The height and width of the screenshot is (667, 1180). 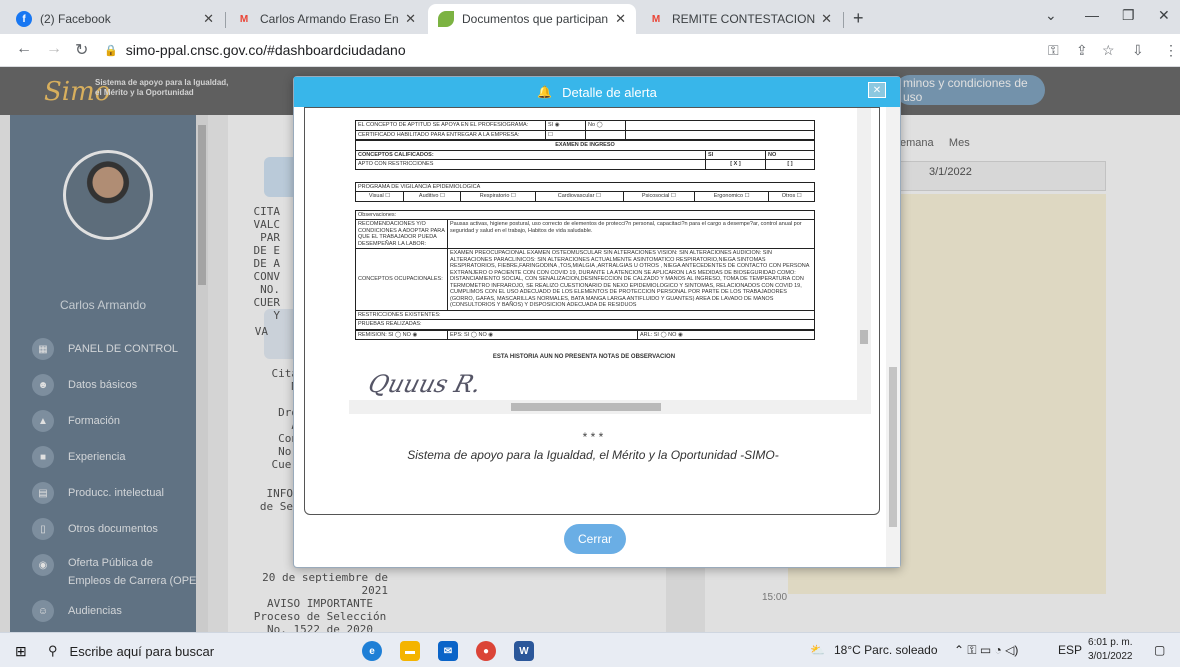 I want to click on weather-text: 18°C Parc. soleado, so click(x=886, y=650).